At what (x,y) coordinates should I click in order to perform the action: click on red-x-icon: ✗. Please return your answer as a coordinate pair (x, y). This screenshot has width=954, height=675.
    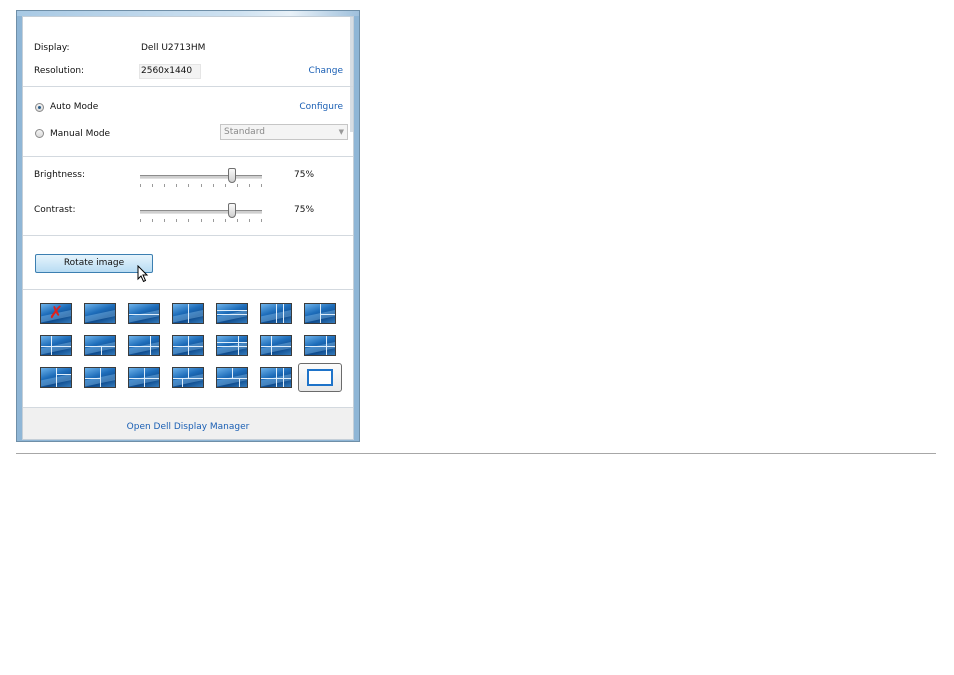
    Looking at the image, I should click on (56, 313).